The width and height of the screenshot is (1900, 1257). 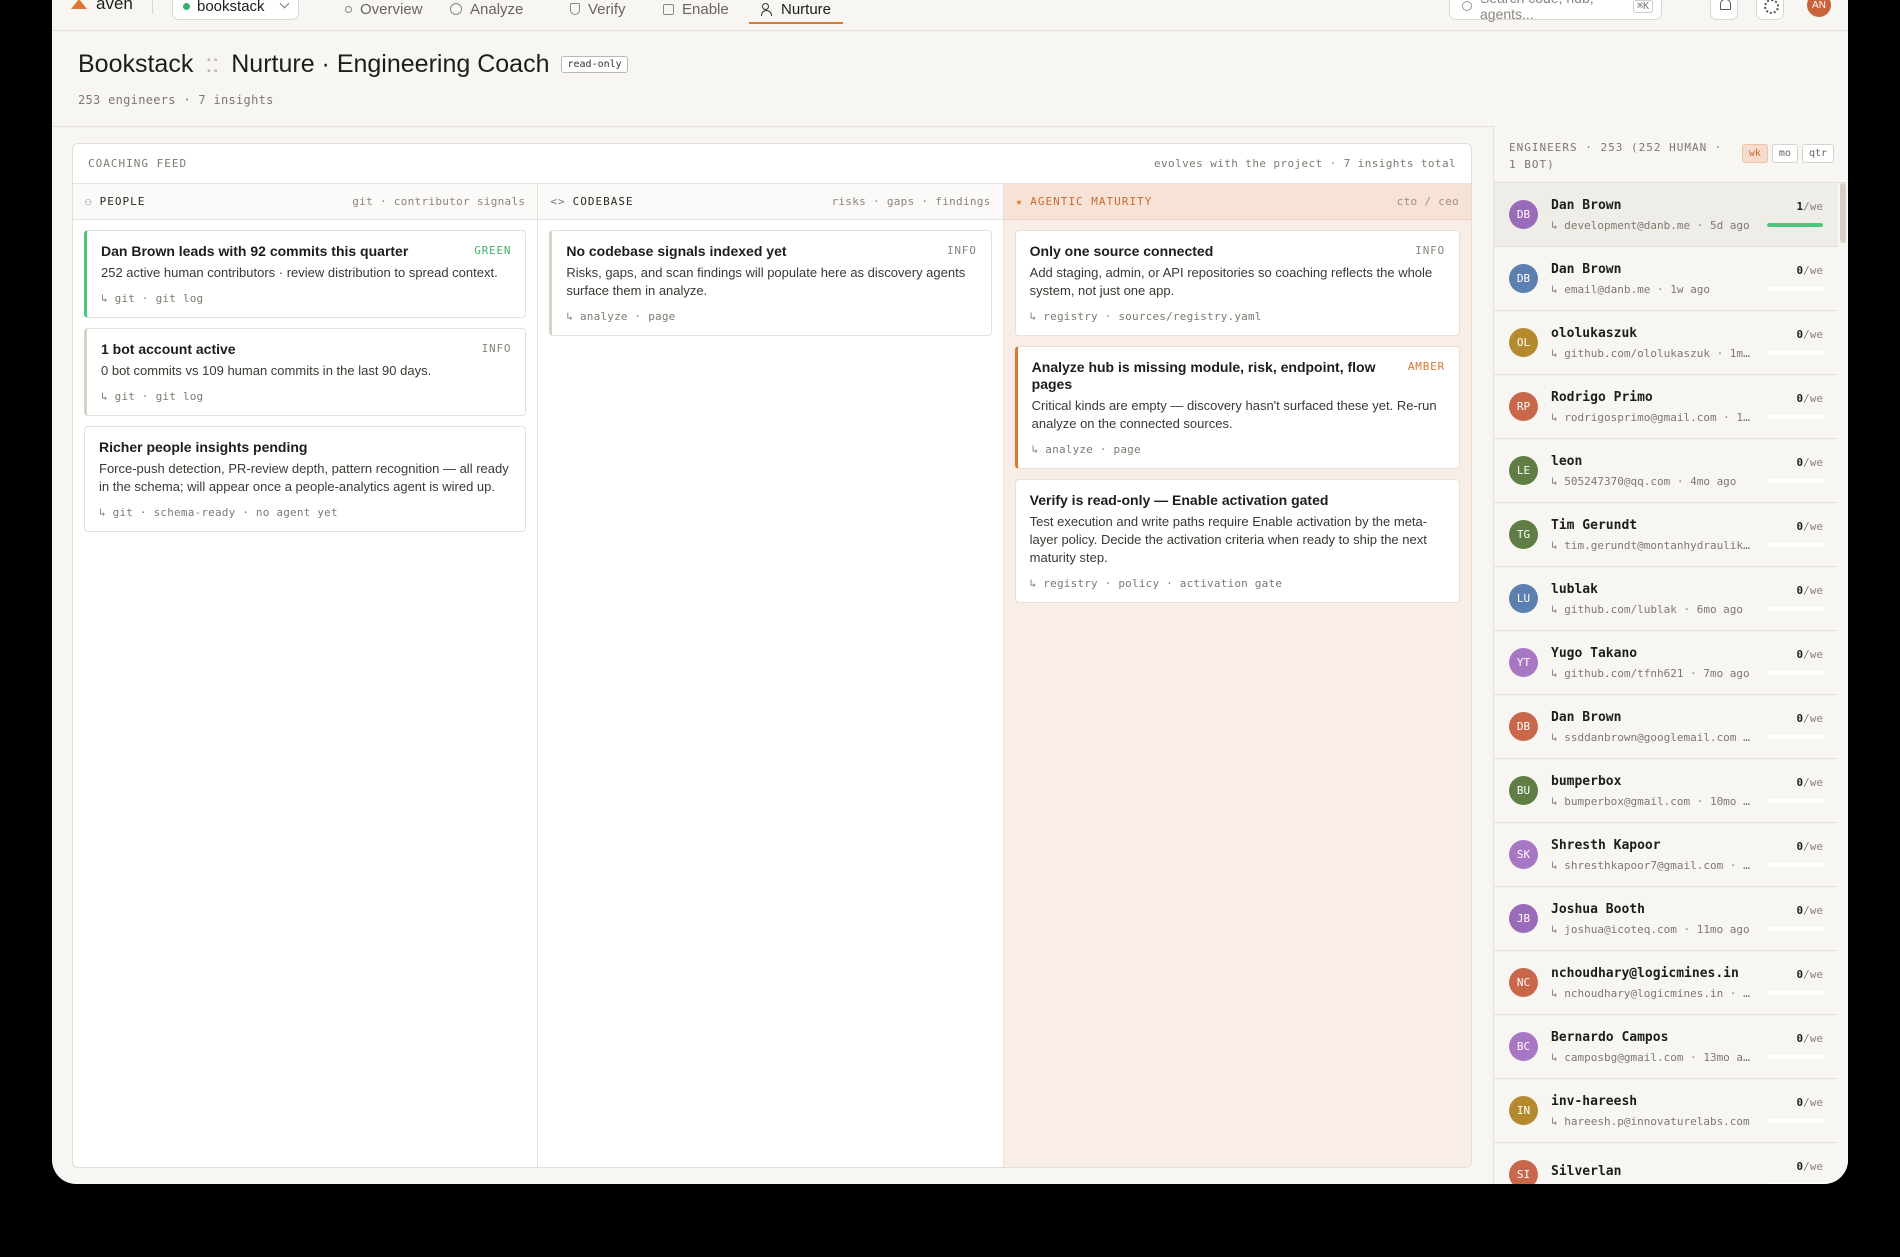 I want to click on project-selector: bookstack, so click(x=235, y=10).